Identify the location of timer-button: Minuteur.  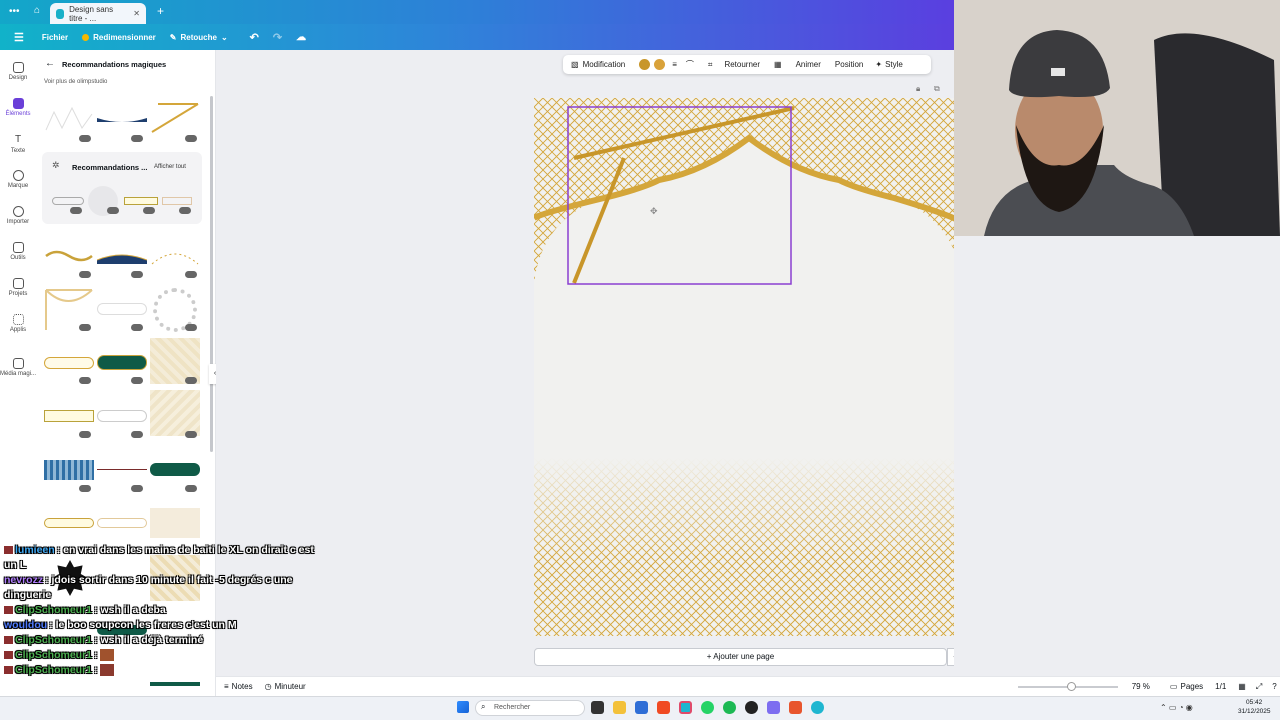
(290, 686).